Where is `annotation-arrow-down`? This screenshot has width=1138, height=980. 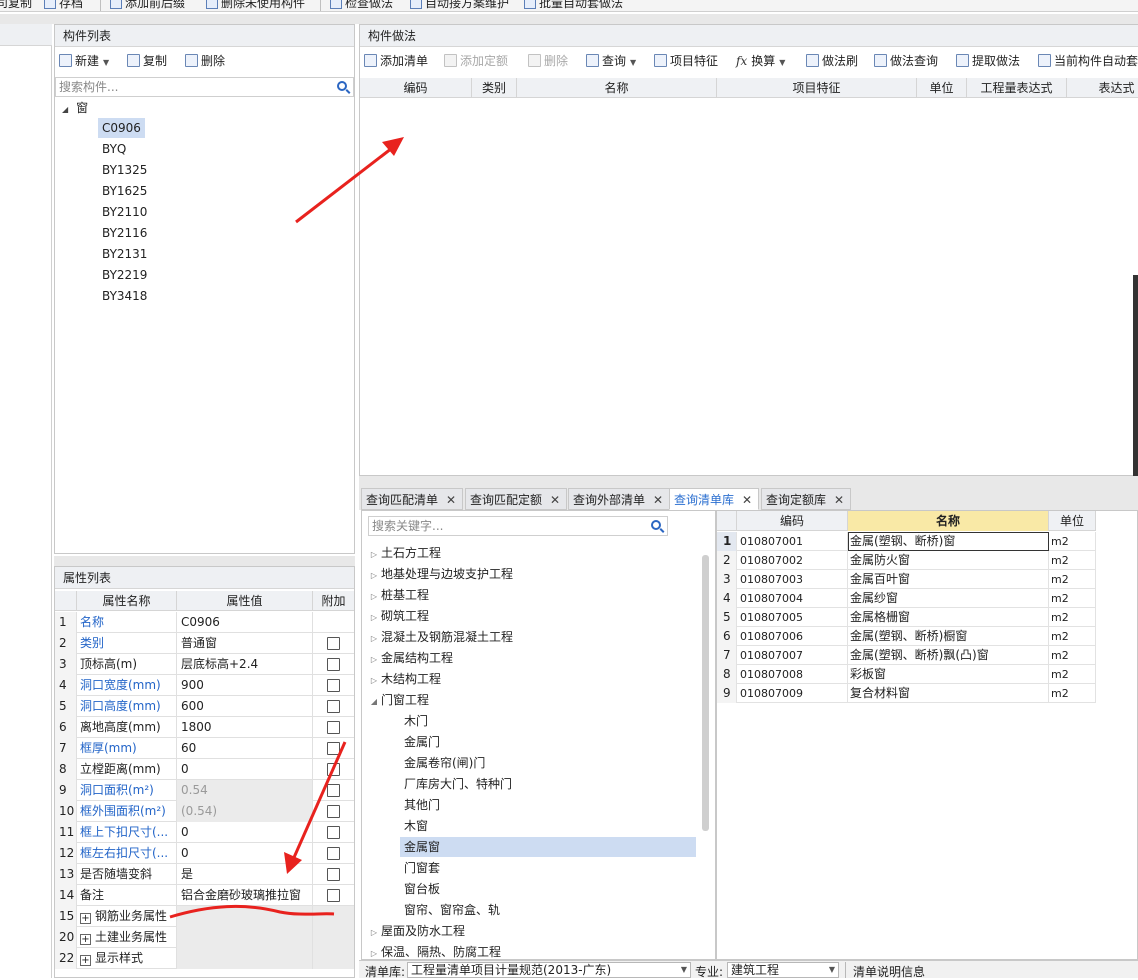
annotation-arrow-down is located at coordinates (318, 802).